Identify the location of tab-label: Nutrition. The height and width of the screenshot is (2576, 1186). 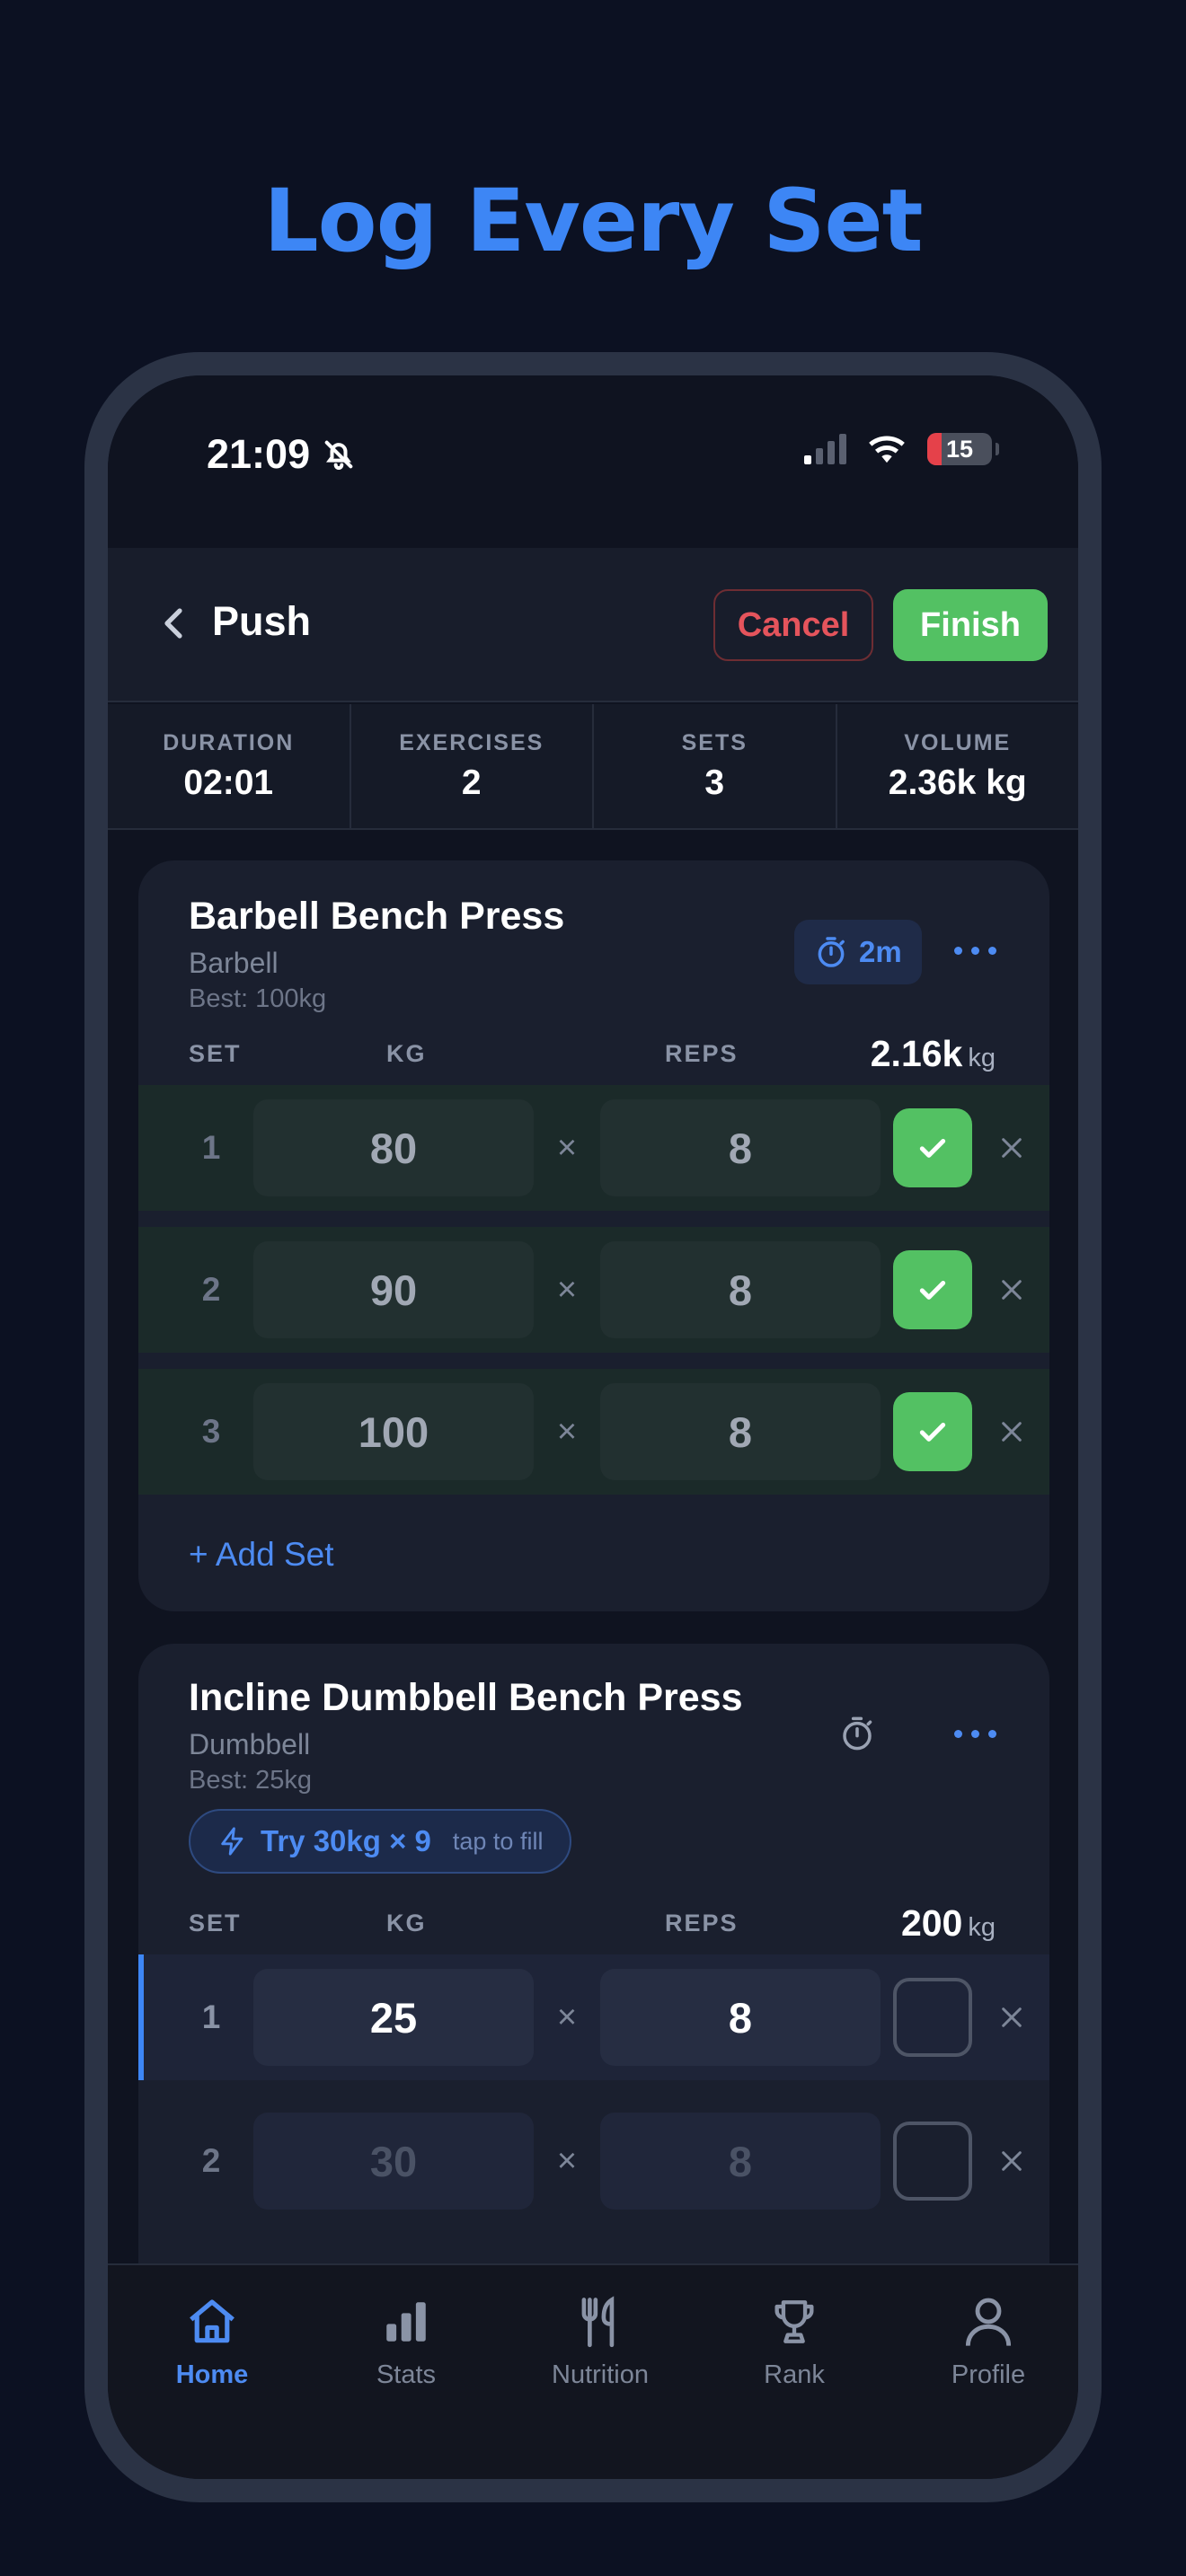
(600, 2374).